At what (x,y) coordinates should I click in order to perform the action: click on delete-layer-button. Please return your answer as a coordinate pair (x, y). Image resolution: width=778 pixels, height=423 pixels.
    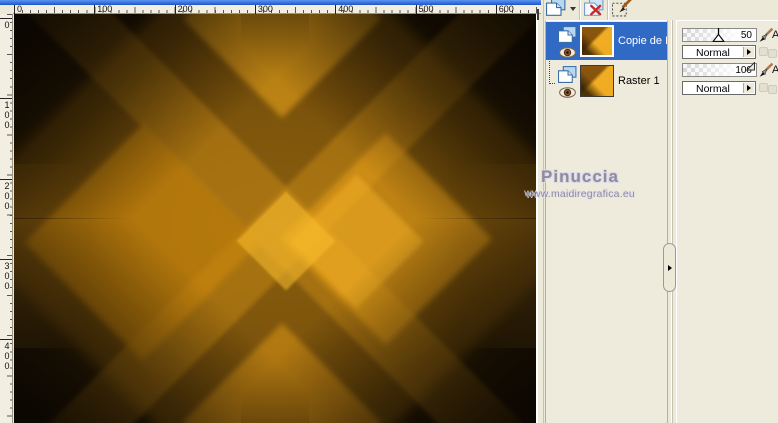
    Looking at the image, I should click on (596, 11).